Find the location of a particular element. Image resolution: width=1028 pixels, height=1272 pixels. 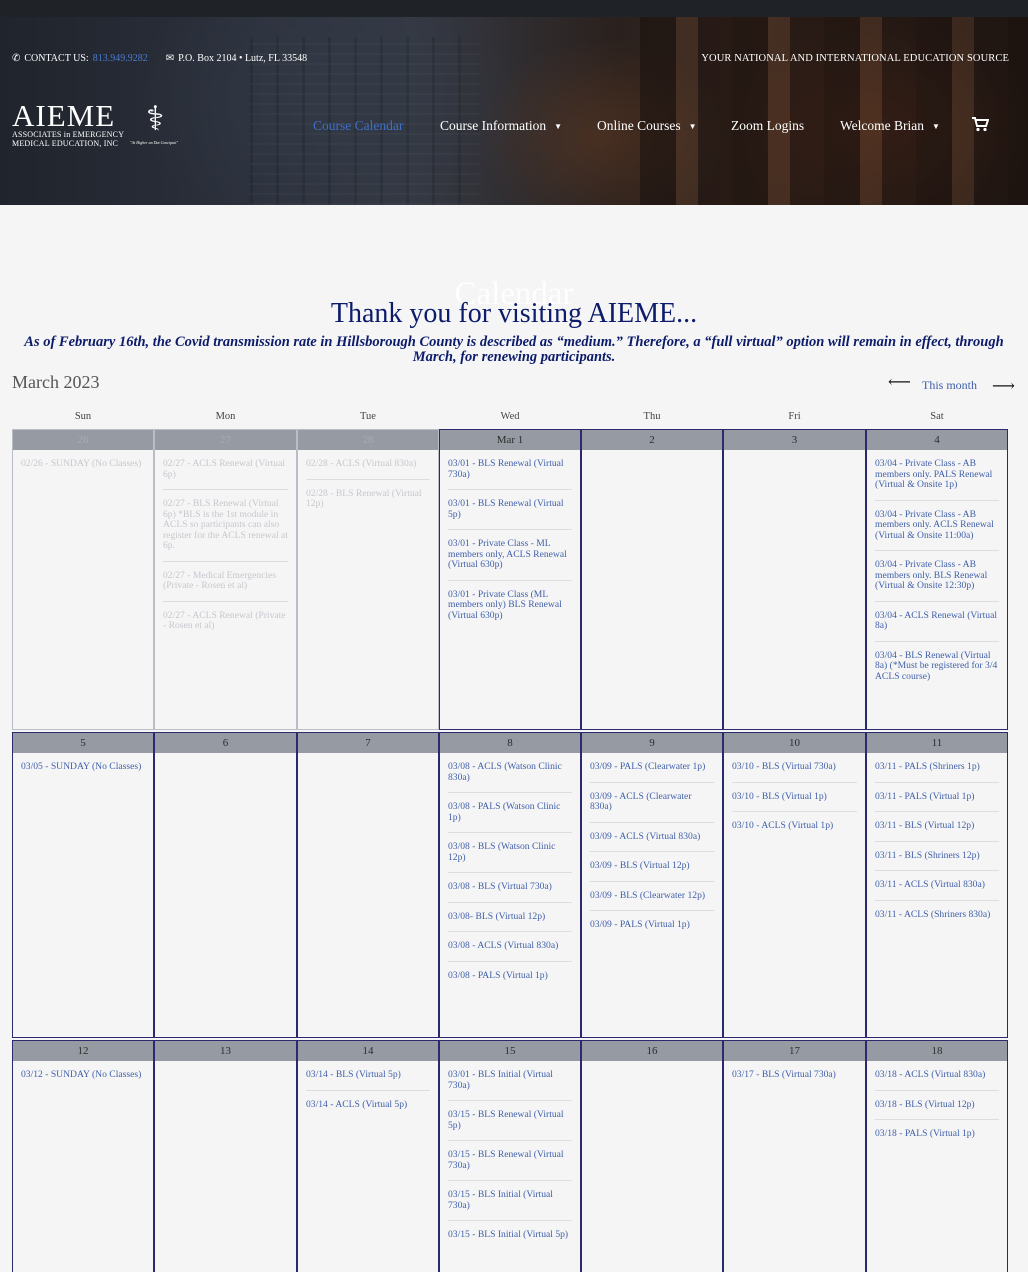

calendar-event-link: 03/18 - BLS (Virtual 12p) is located at coordinates (937, 1105).